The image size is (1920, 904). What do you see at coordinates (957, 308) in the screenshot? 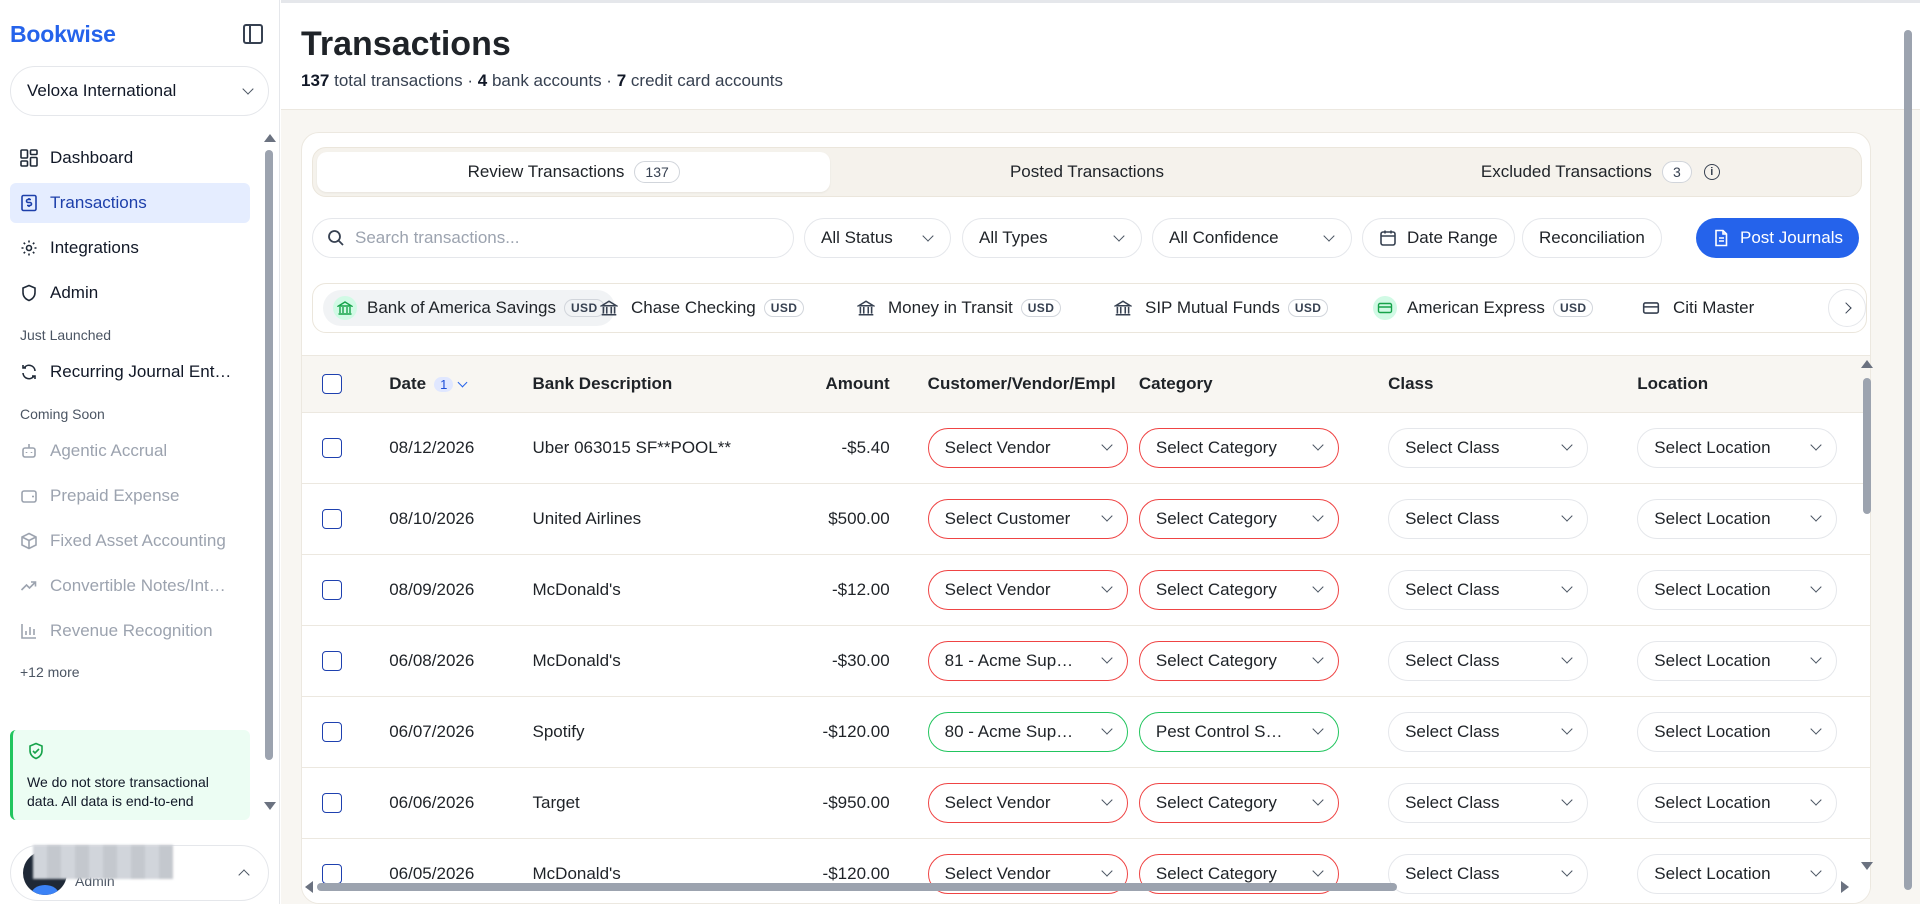
I see `account-chip-money-in-transit: Money in Transit USD` at bounding box center [957, 308].